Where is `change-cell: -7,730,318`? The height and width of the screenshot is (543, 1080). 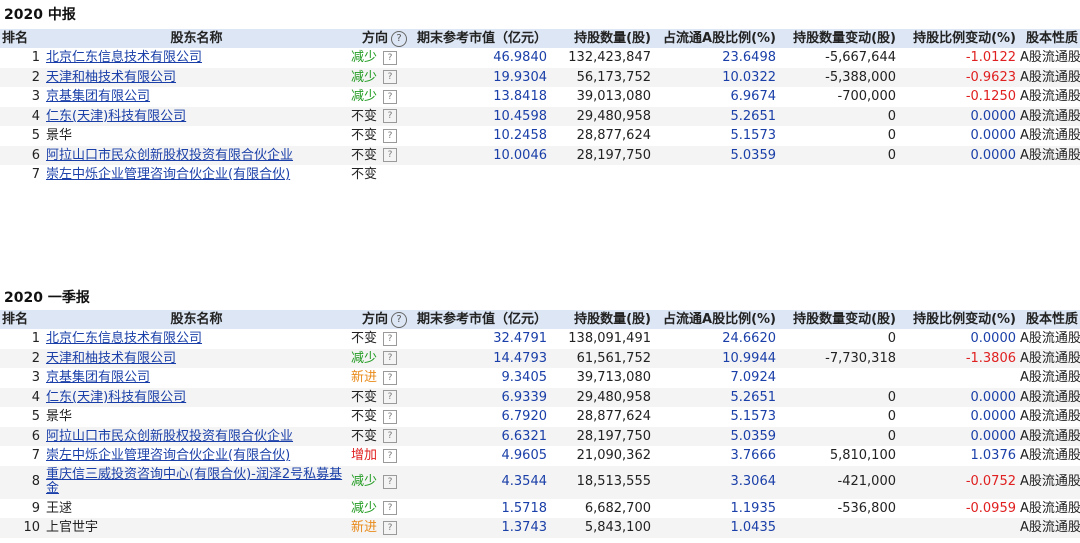
change-cell: -7,730,318 is located at coordinates (838, 358).